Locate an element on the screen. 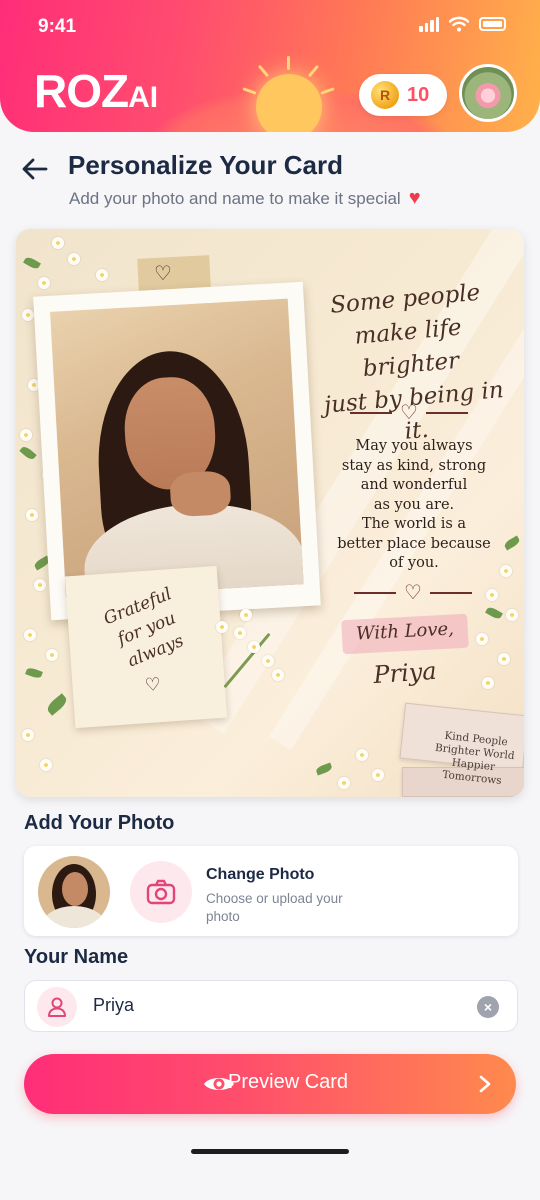 This screenshot has width=540, height=1200. battery-icon is located at coordinates (492, 24).